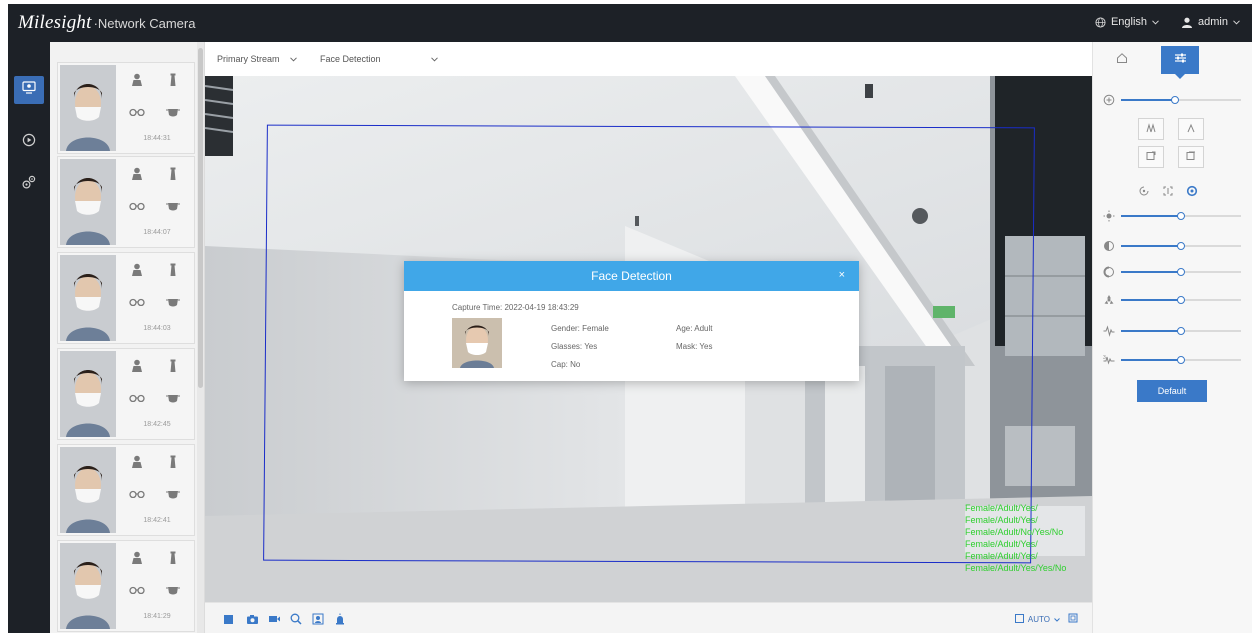 The width and height of the screenshot is (1252, 633). Describe the element at coordinates (1038, 619) in the screenshot. I see `display-mode-label: AUTO` at that location.